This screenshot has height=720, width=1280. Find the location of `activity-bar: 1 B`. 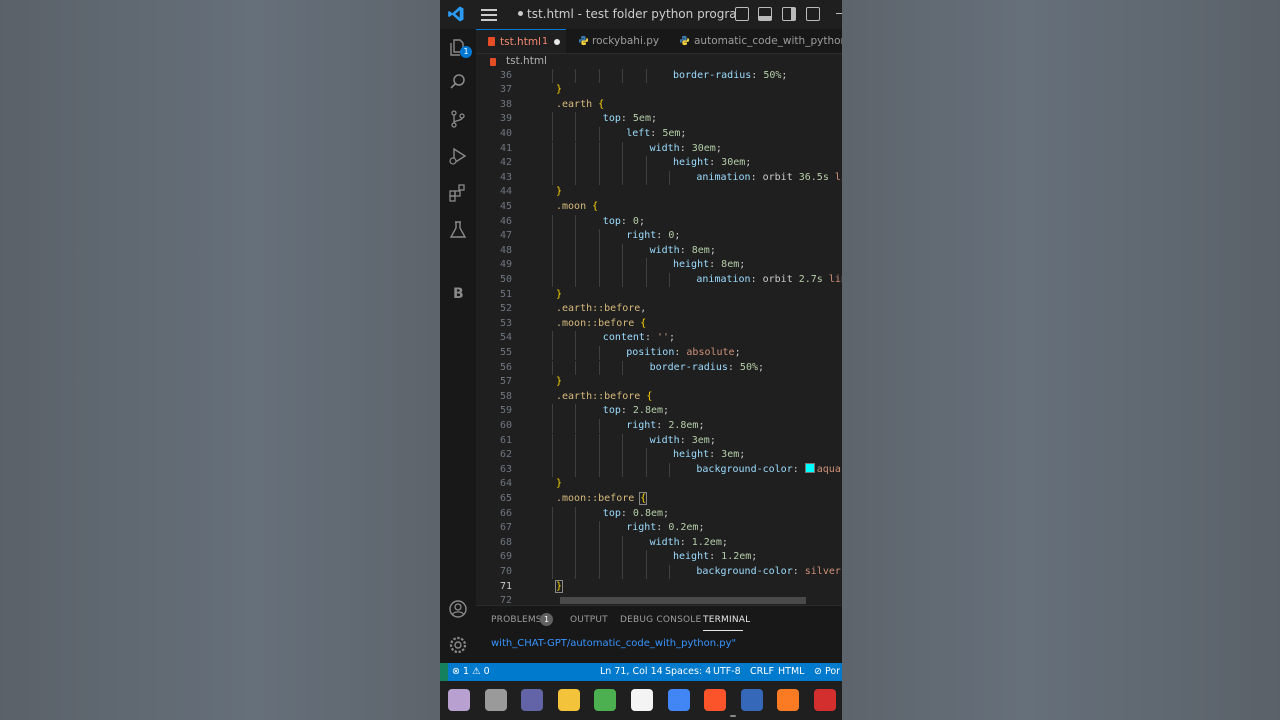

activity-bar: 1 B is located at coordinates (458, 346).